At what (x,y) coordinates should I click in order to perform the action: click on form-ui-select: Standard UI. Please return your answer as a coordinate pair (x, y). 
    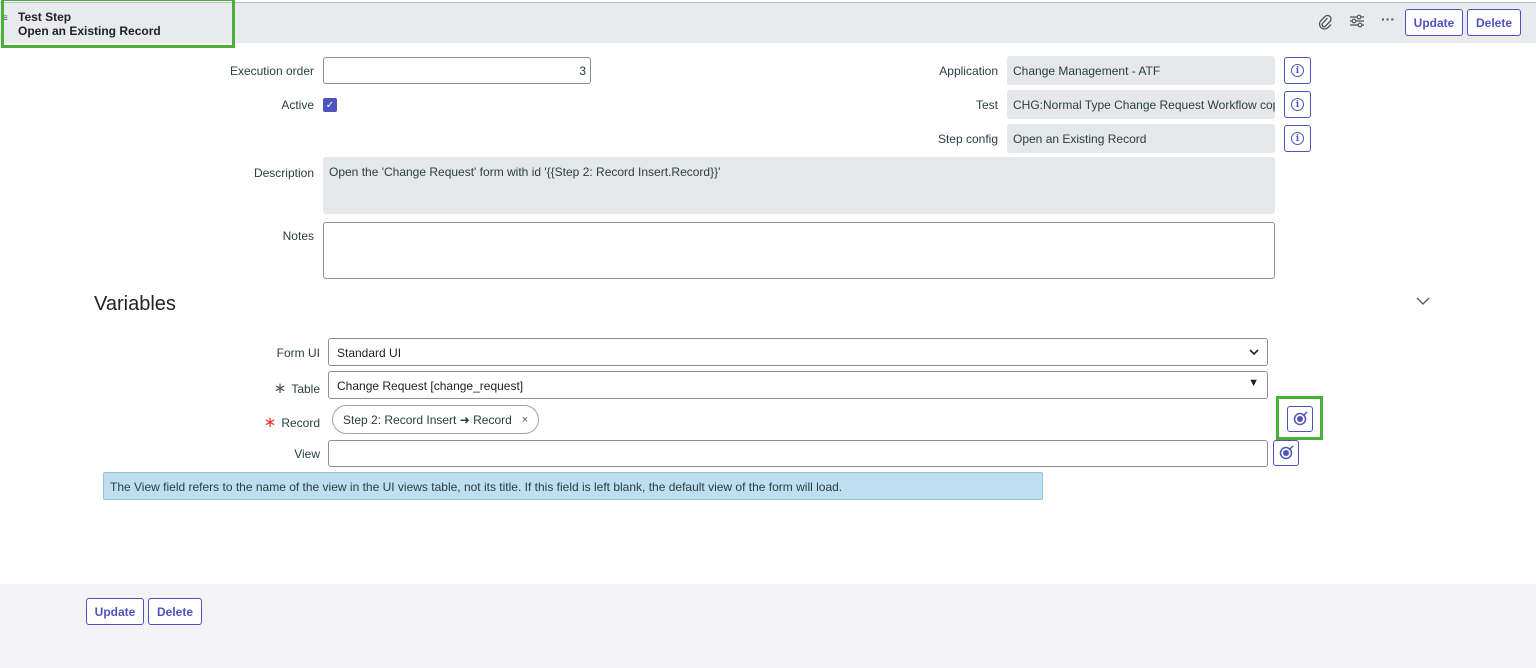
    Looking at the image, I should click on (798, 352).